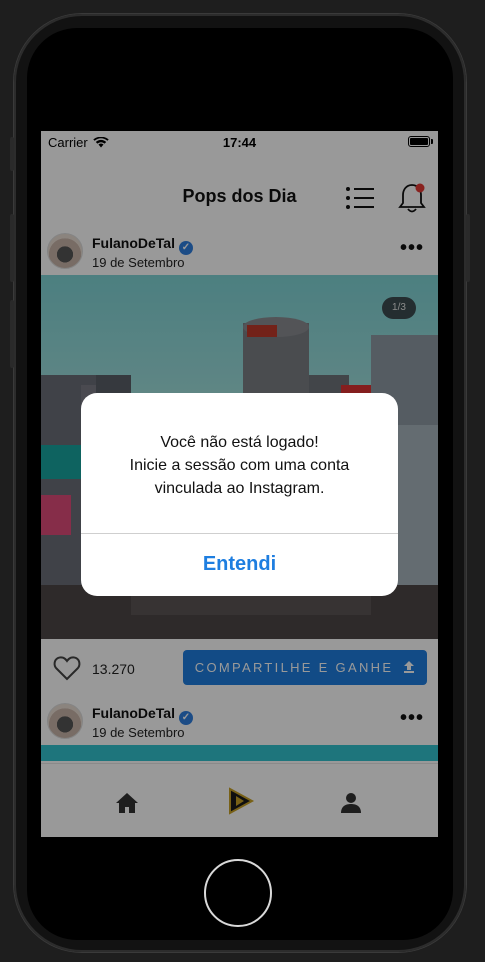 The image size is (485, 962). What do you see at coordinates (468, 248) in the screenshot?
I see `power-button` at bounding box center [468, 248].